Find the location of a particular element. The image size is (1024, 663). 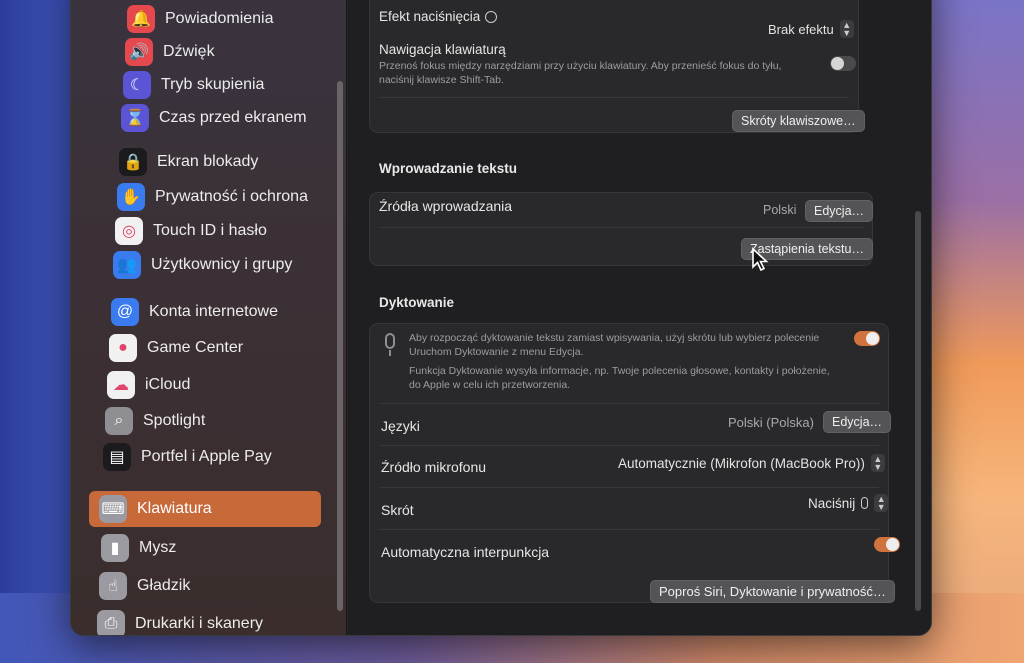

dictation-desc-2: Uruchom Dyktowanie z menu Edycja. is located at coordinates (496, 352).